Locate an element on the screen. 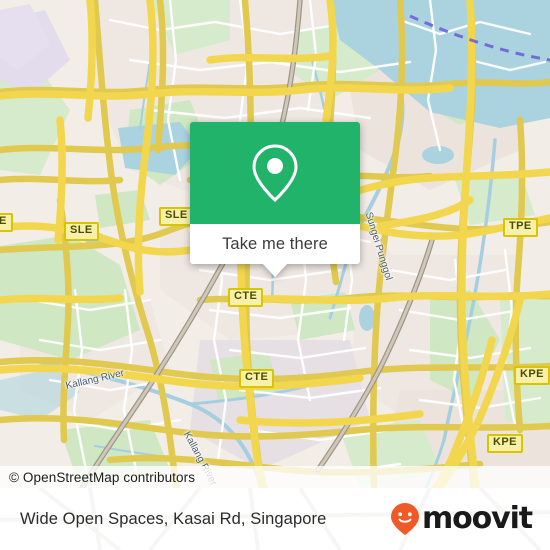 This screenshot has height=550, width=550. moovit-wordmark: moovit is located at coordinates (477, 518).